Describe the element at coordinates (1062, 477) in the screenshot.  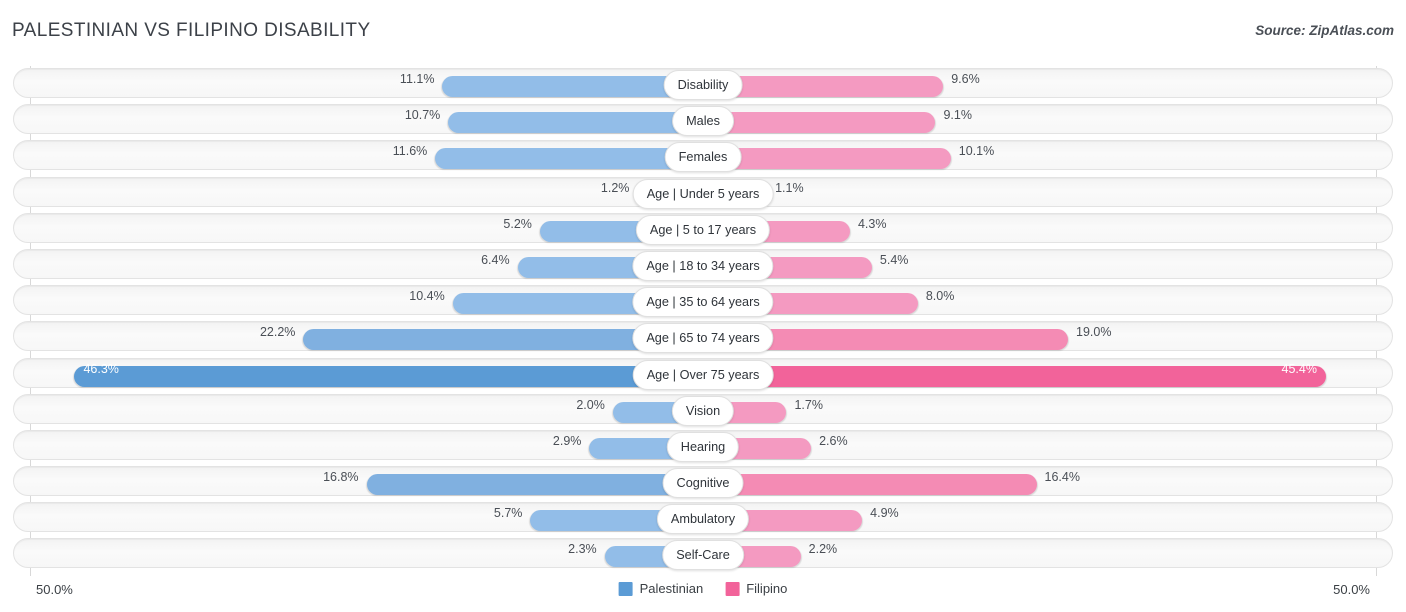
I see `value-label-filipino: 16.4%` at that location.